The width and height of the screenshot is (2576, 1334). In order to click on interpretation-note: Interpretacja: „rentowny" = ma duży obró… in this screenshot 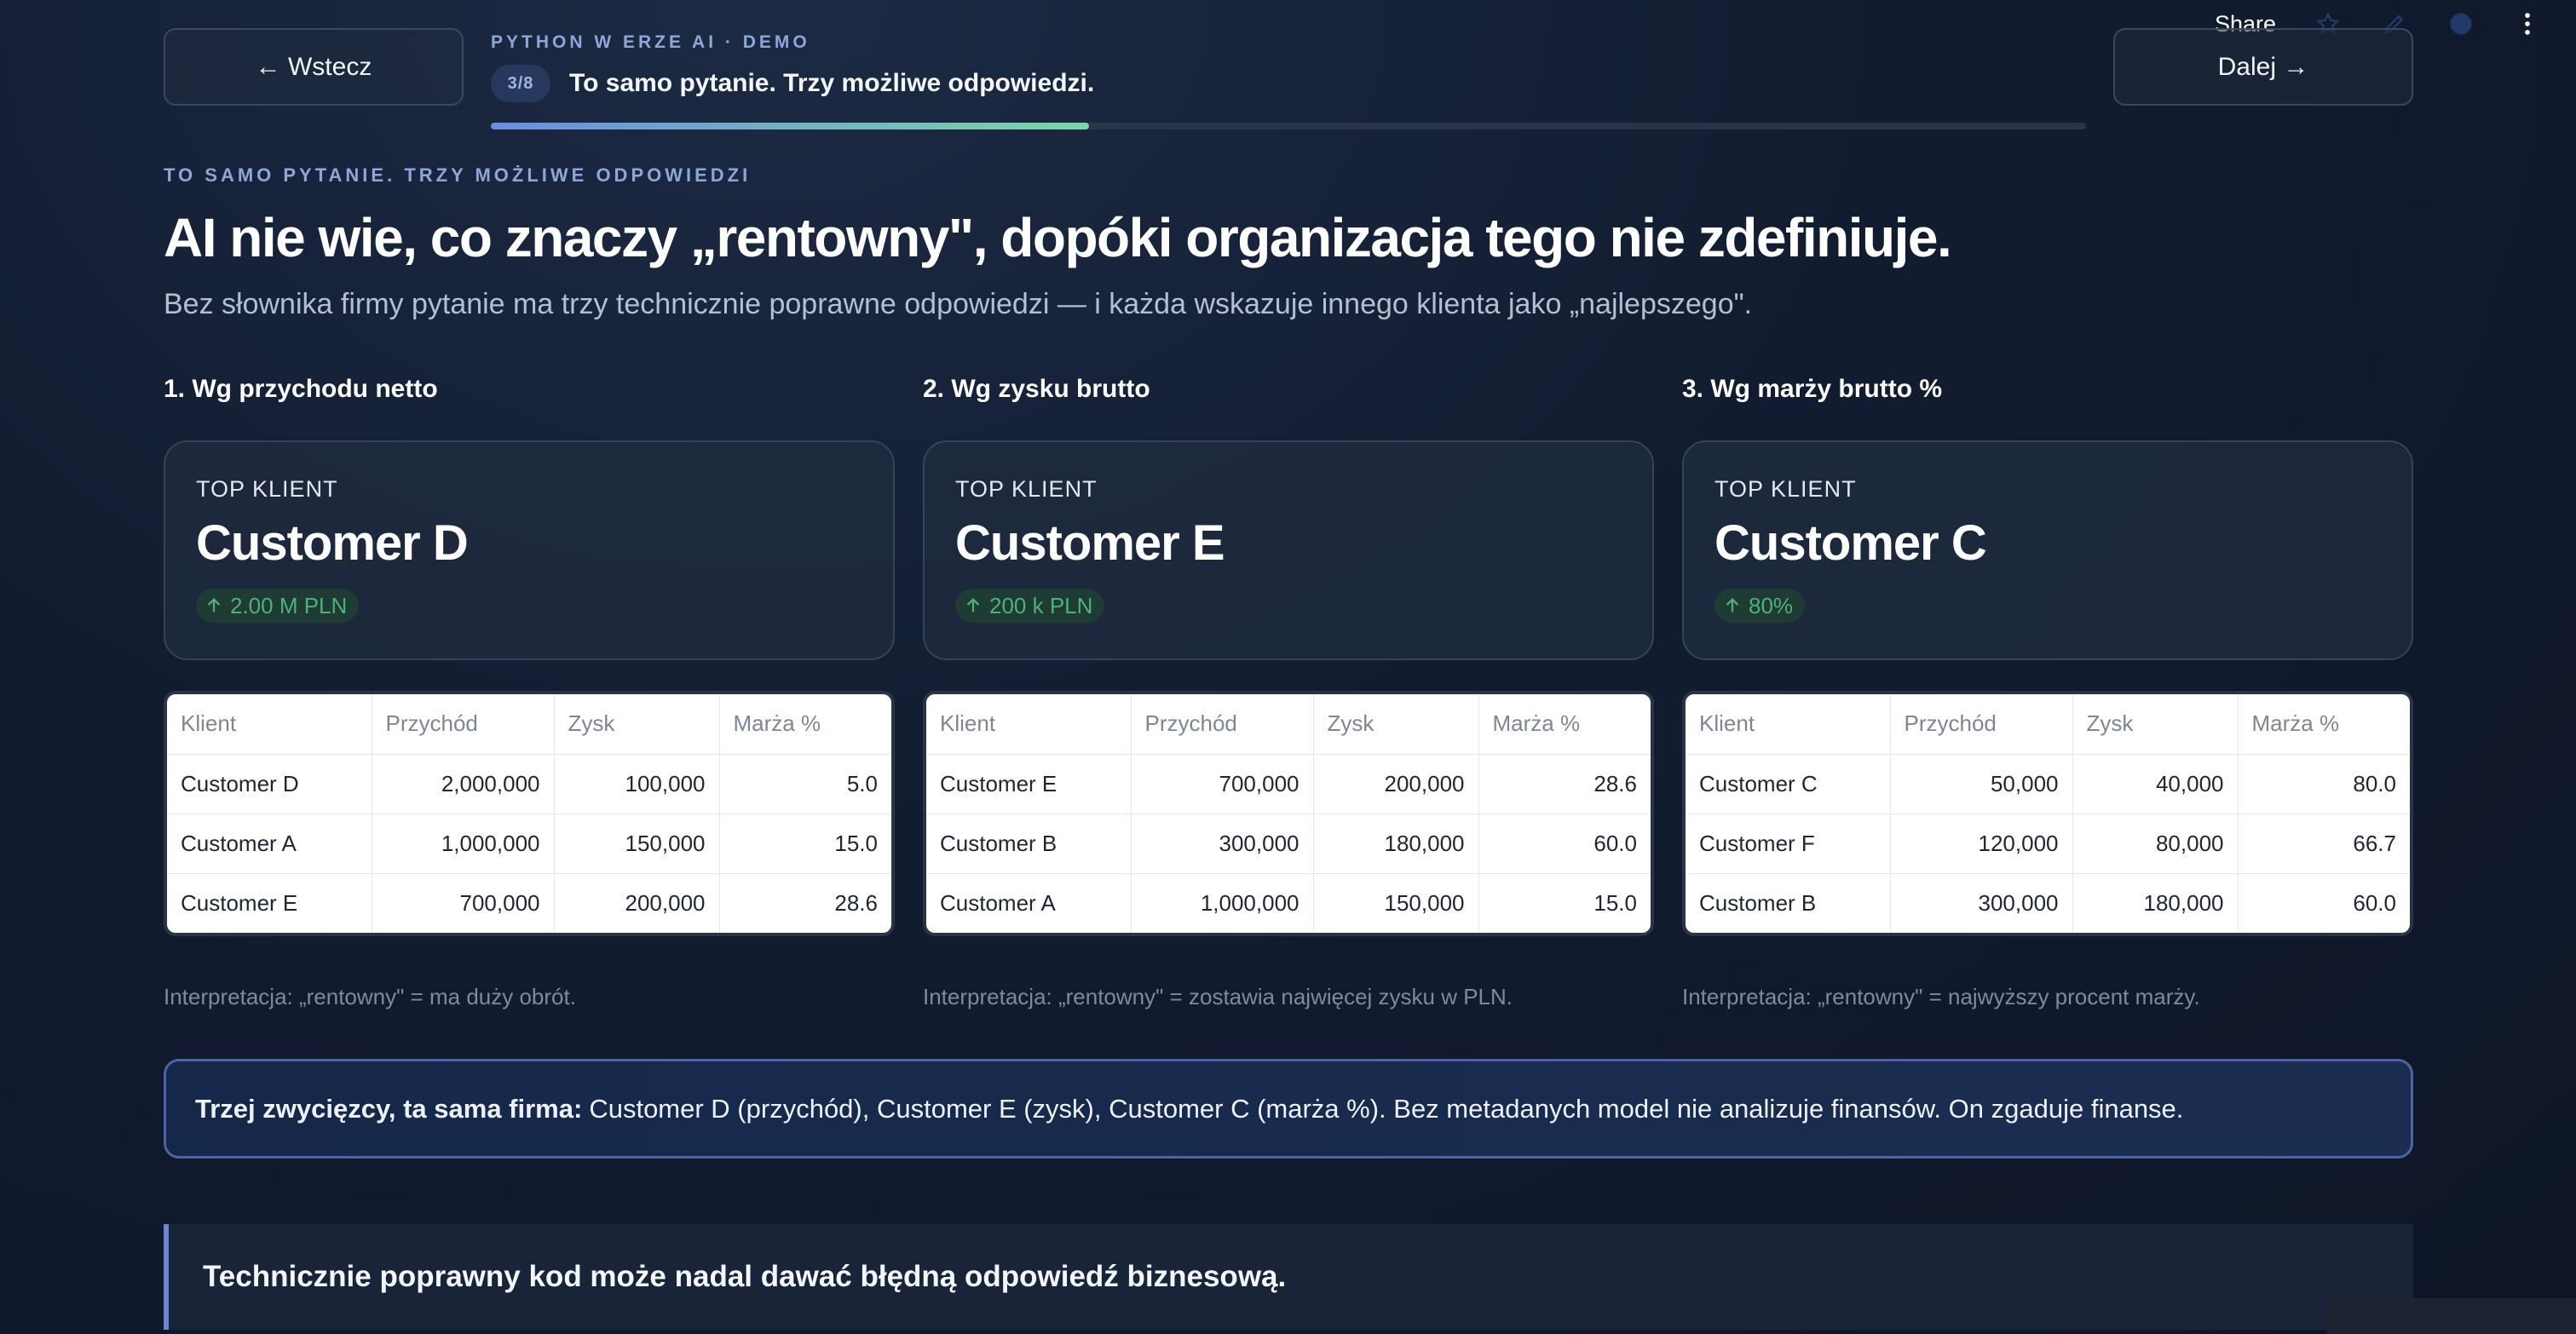, I will do `click(370, 996)`.